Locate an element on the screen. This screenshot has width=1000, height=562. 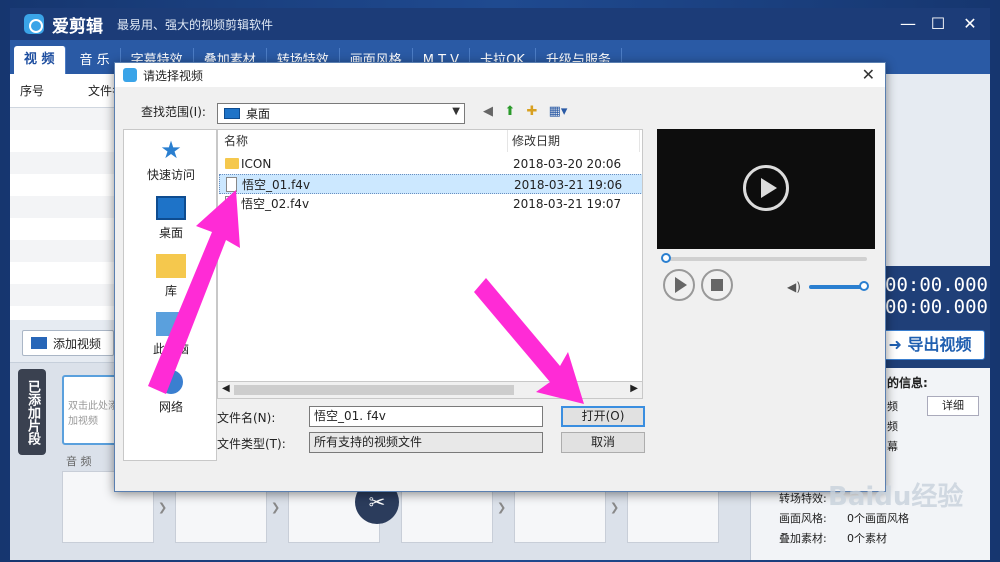
baidu-watermark: Baidu经验 is located at coordinates (896, 497).